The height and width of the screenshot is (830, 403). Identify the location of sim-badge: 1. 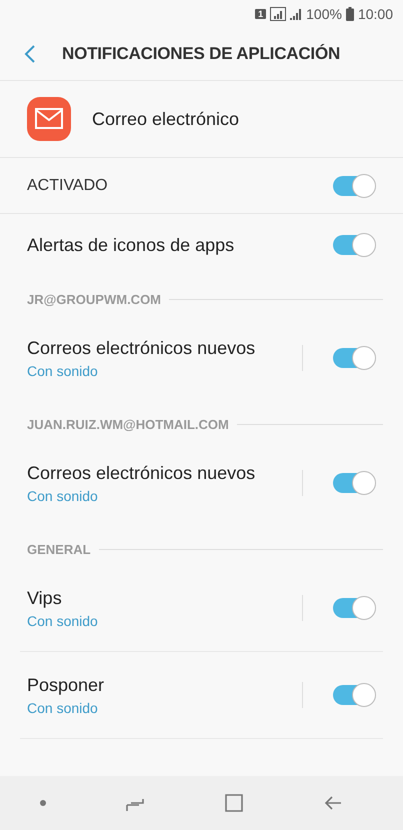
(260, 14).